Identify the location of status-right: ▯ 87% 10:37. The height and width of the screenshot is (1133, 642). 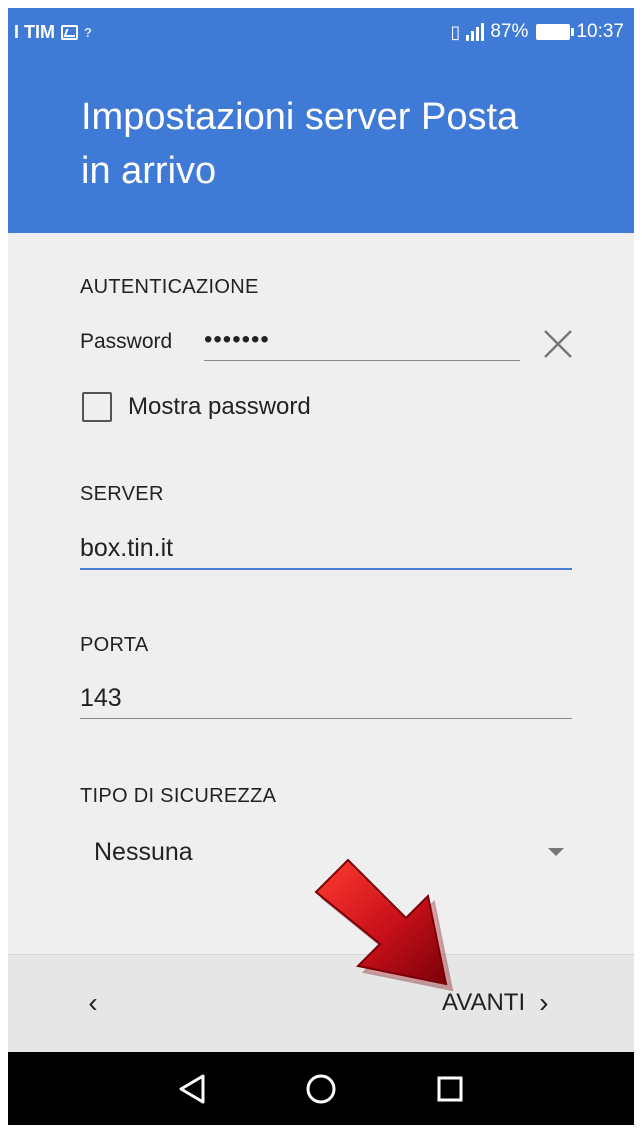
(537, 32).